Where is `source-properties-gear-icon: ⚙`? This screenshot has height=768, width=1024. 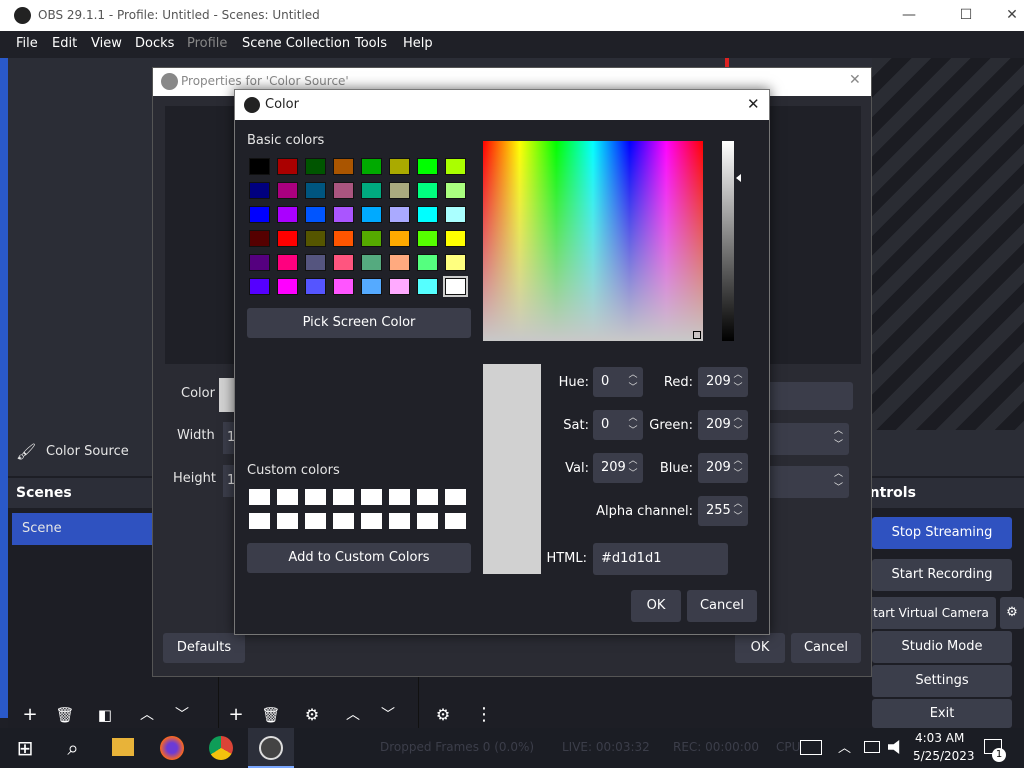
source-properties-gear-icon: ⚙ is located at coordinates (312, 715).